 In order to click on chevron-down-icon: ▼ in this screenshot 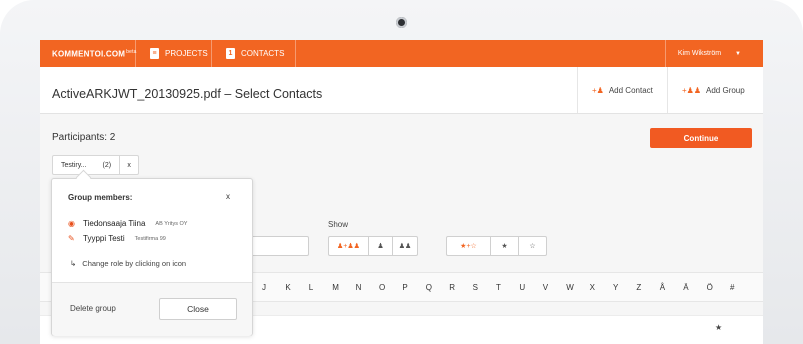, I will do `click(738, 53)`.